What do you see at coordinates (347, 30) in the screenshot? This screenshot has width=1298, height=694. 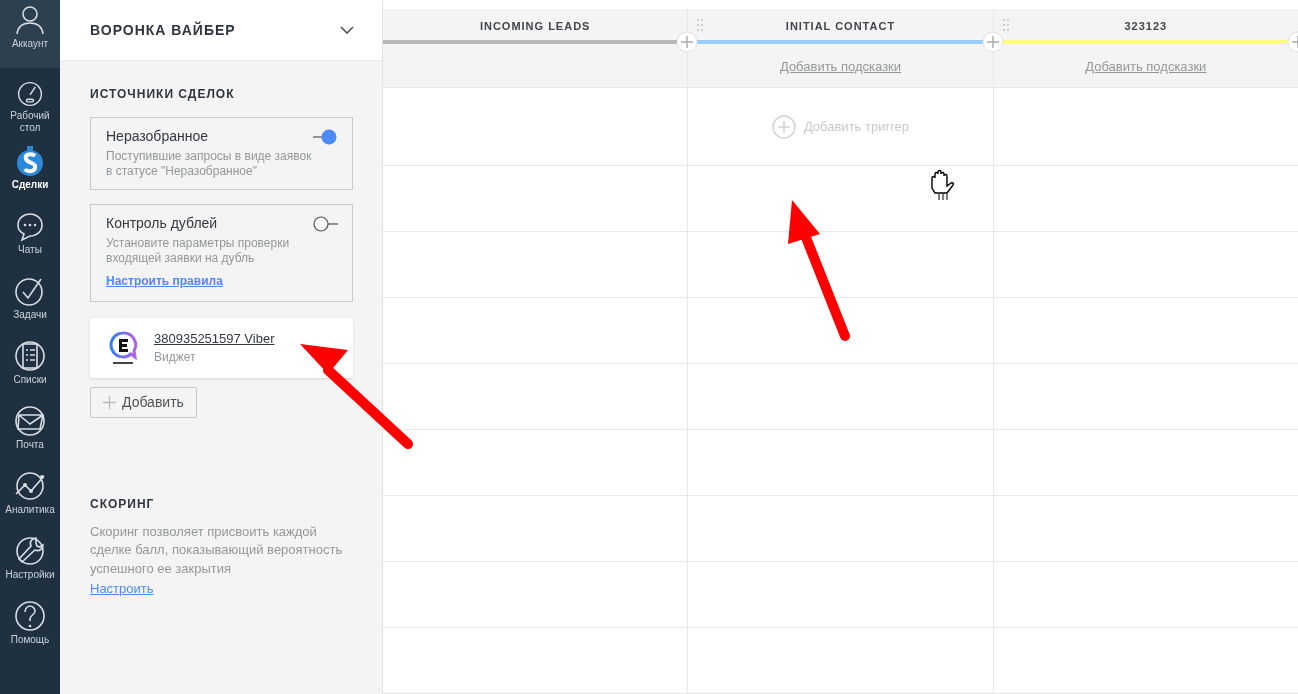 I see `chevron-down-icon` at bounding box center [347, 30].